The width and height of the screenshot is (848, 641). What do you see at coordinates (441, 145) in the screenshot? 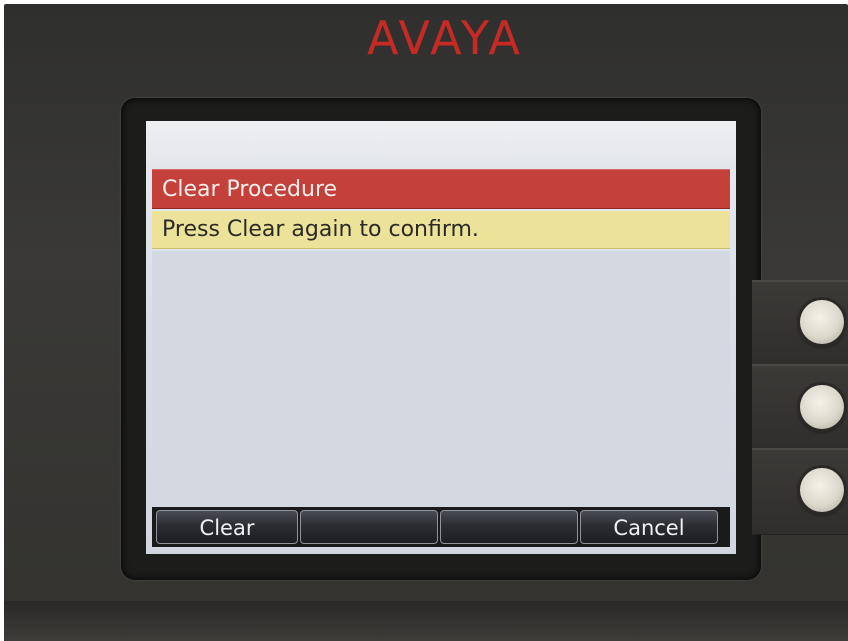
I see `display-header-area` at bounding box center [441, 145].